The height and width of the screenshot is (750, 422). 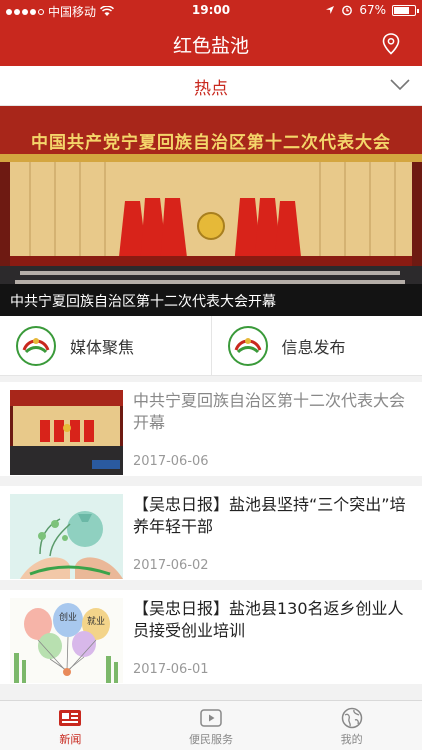 What do you see at coordinates (330, 10) in the screenshot?
I see `location-arrow-icon` at bounding box center [330, 10].